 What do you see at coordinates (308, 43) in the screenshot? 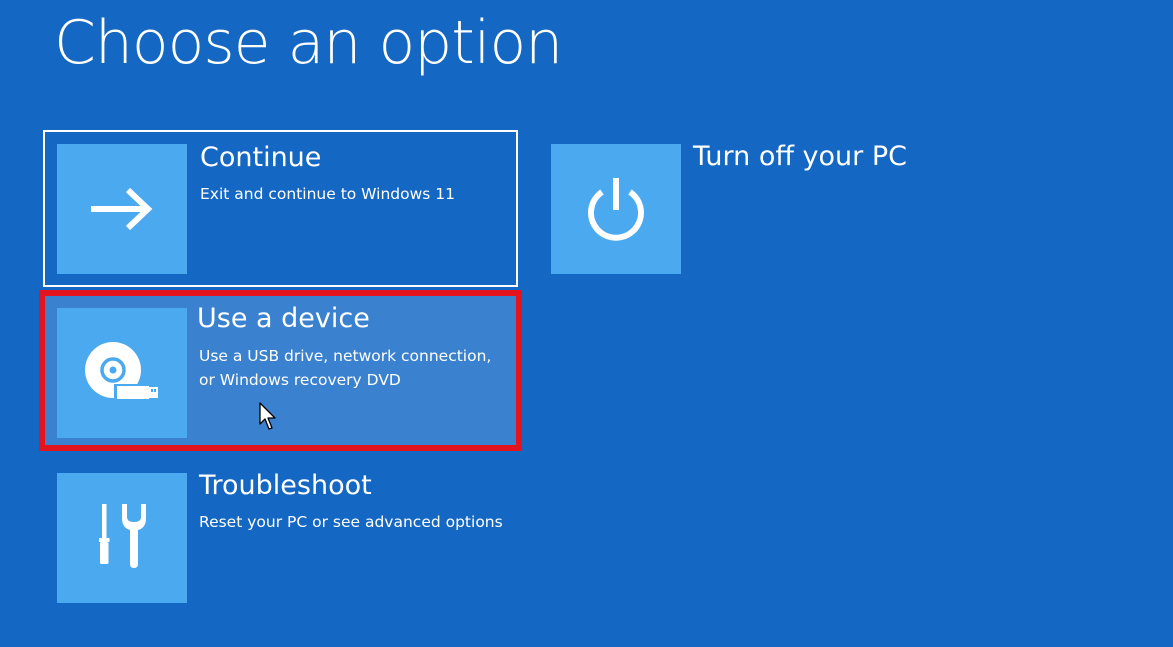
I see `page-title: Choose an option` at bounding box center [308, 43].